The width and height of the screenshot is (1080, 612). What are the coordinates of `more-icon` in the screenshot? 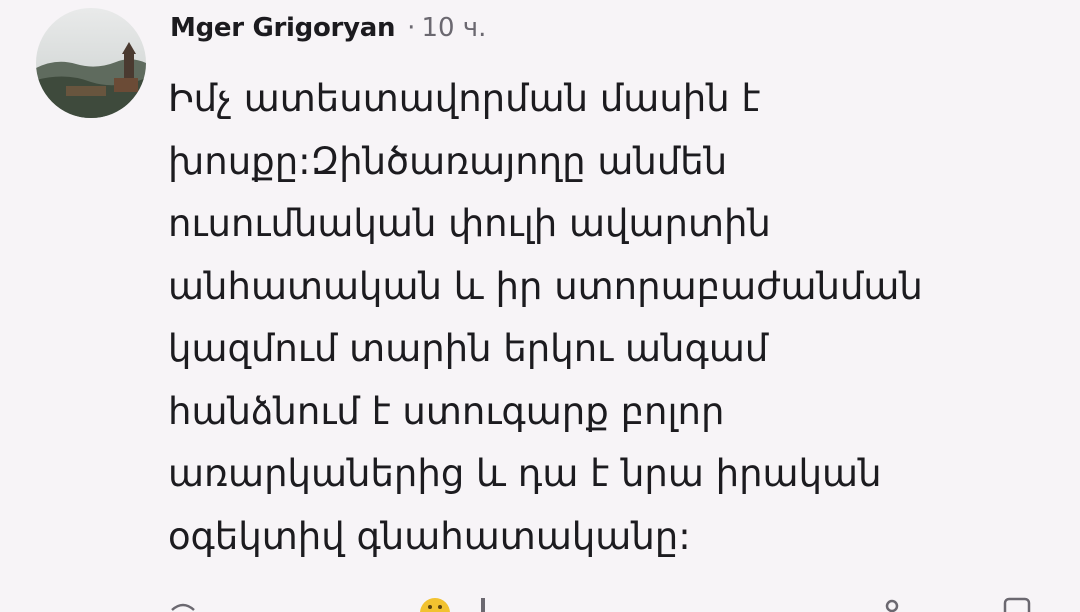 It's located at (892, 604).